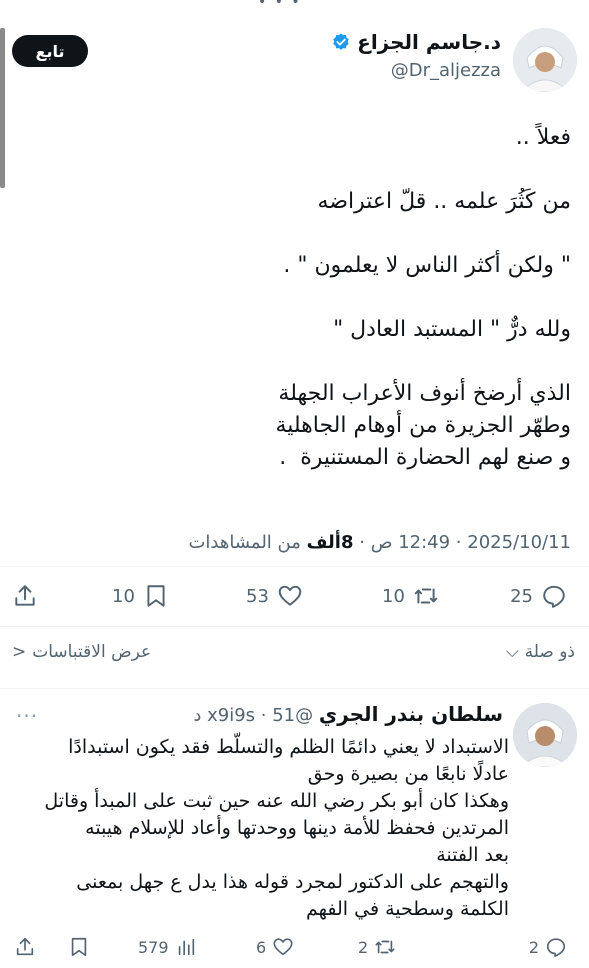  Describe the element at coordinates (2, 108) in the screenshot. I see `thread-line` at that location.